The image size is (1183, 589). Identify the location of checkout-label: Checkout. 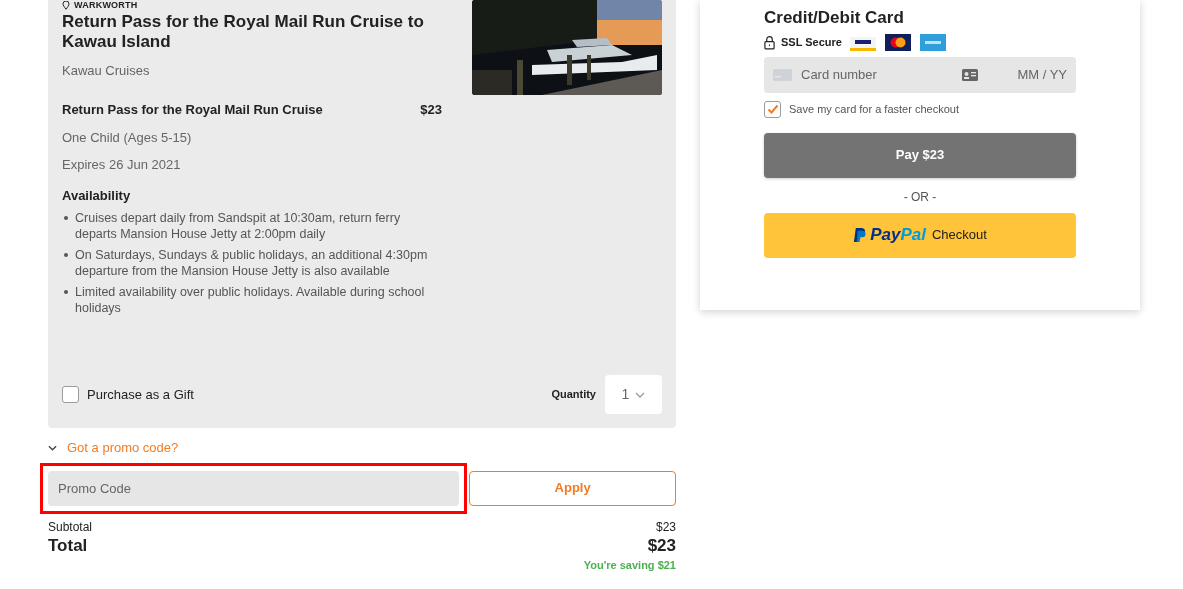
(959, 235).